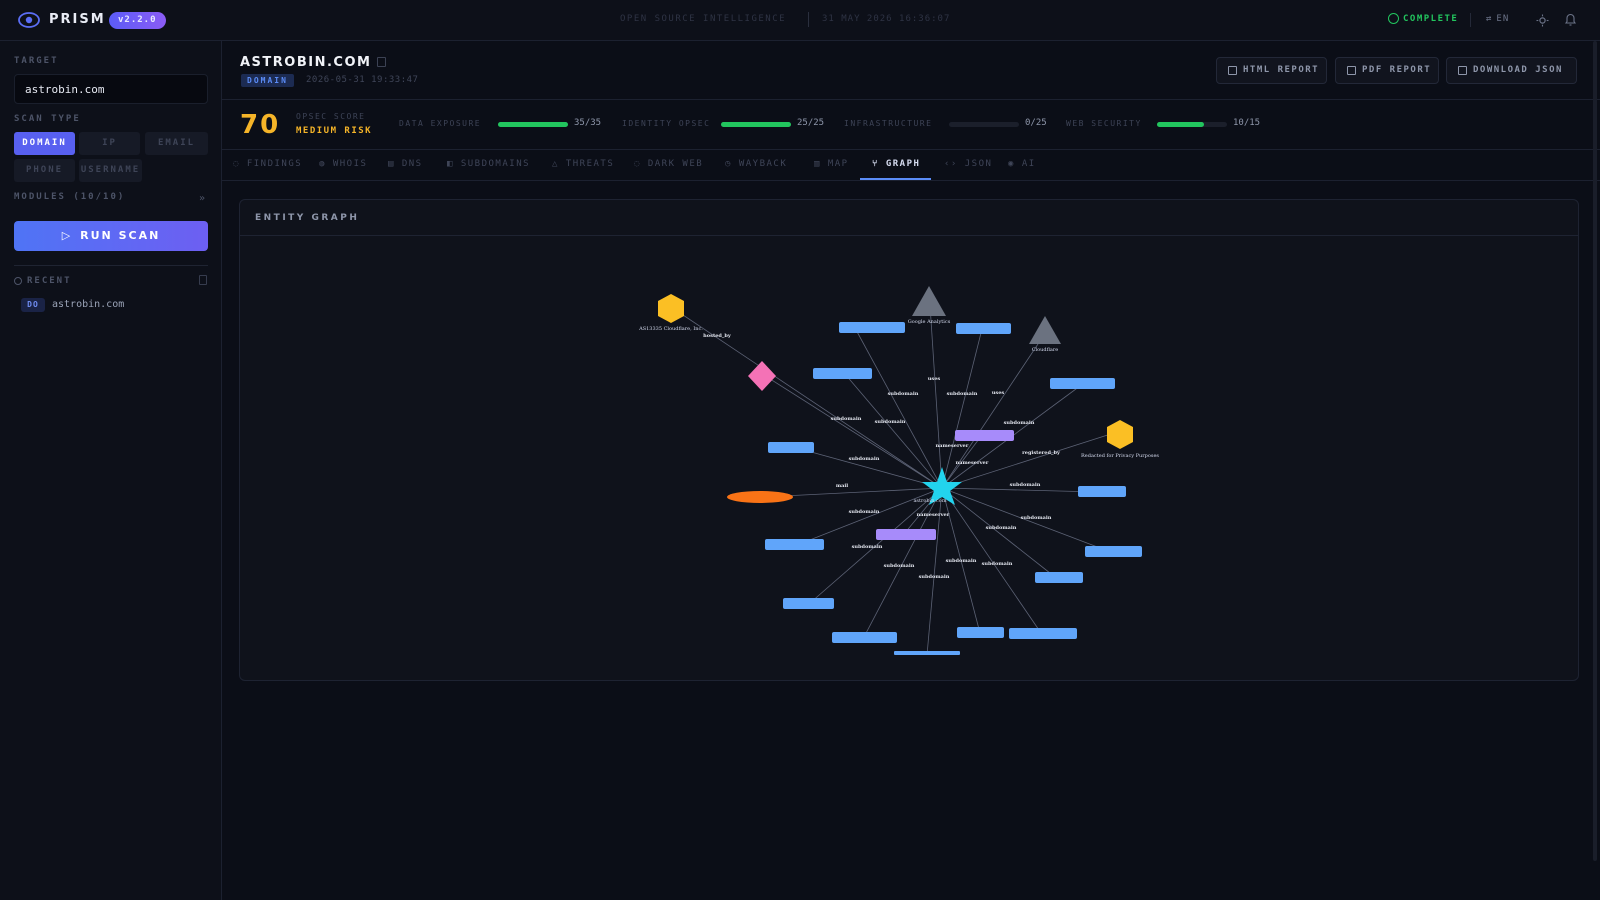 The height and width of the screenshot is (900, 1600). Describe the element at coordinates (588, 123) in the screenshot. I see `metric-data-exposure-value: 35/35` at that location.